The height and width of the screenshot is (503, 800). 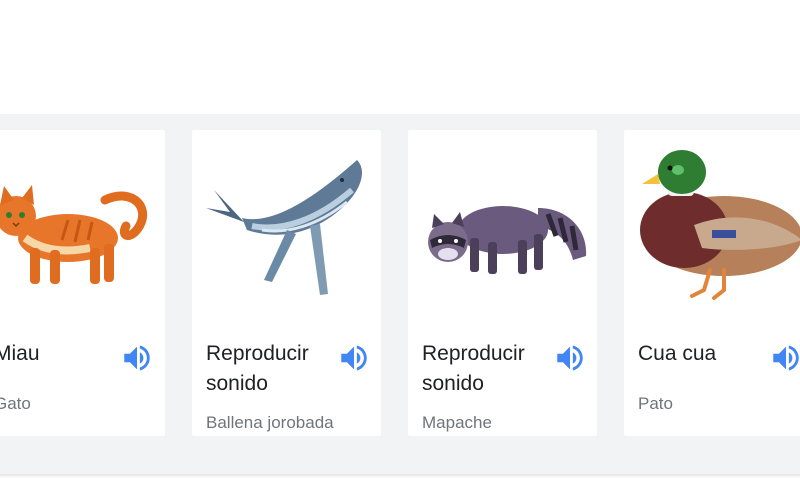 I want to click on animal-card-whale: Reproducir sonido Ballena jorobada, so click(x=286, y=283).